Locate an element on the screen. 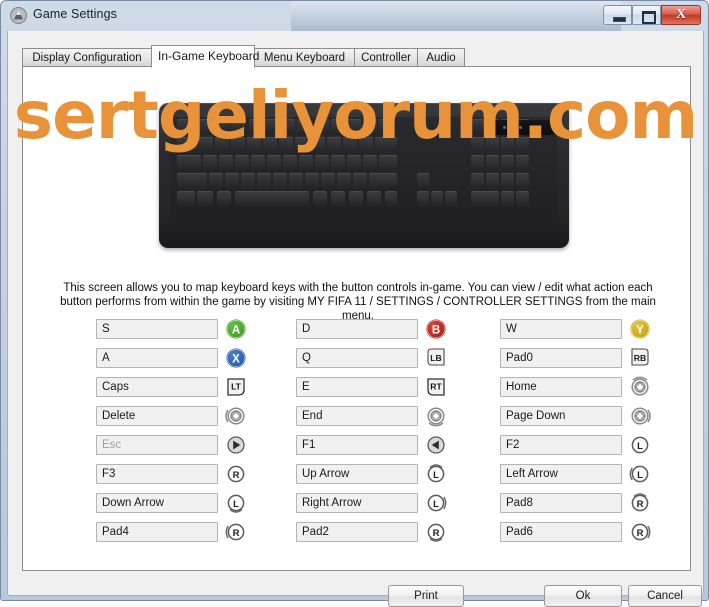 This screenshot has height=607, width=709. key-input-pad2: Pad2 is located at coordinates (357, 532).